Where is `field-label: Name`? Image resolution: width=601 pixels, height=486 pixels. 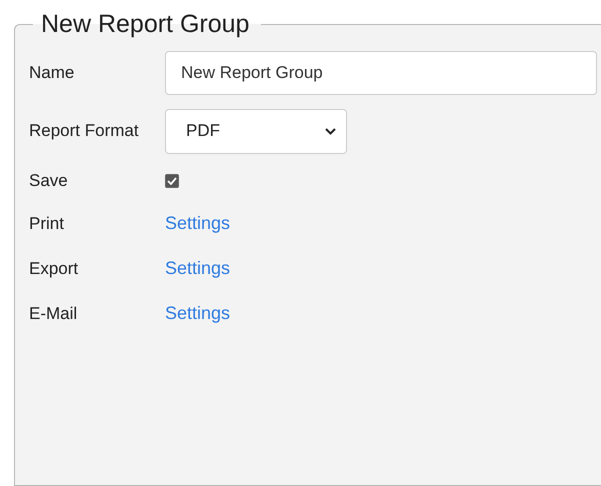
field-label: Name is located at coordinates (52, 73).